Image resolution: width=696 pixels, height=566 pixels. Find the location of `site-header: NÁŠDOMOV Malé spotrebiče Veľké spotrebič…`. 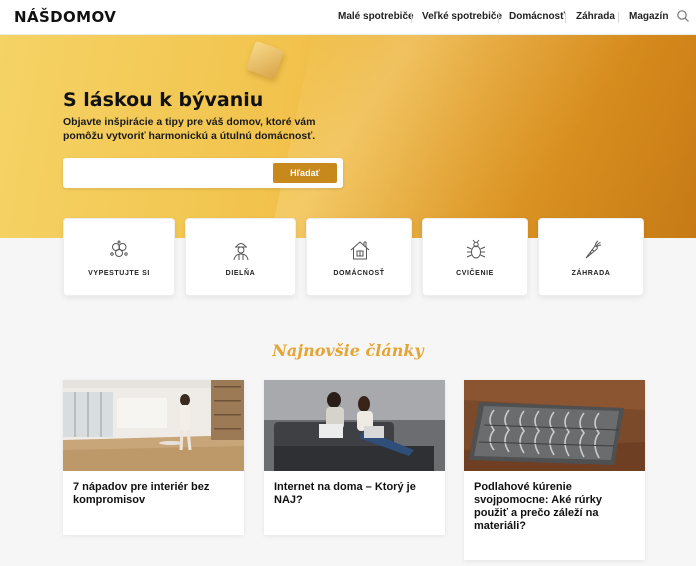

site-header: NÁŠDOMOV Malé spotrebiče Veľké spotrebič… is located at coordinates (348, 17).